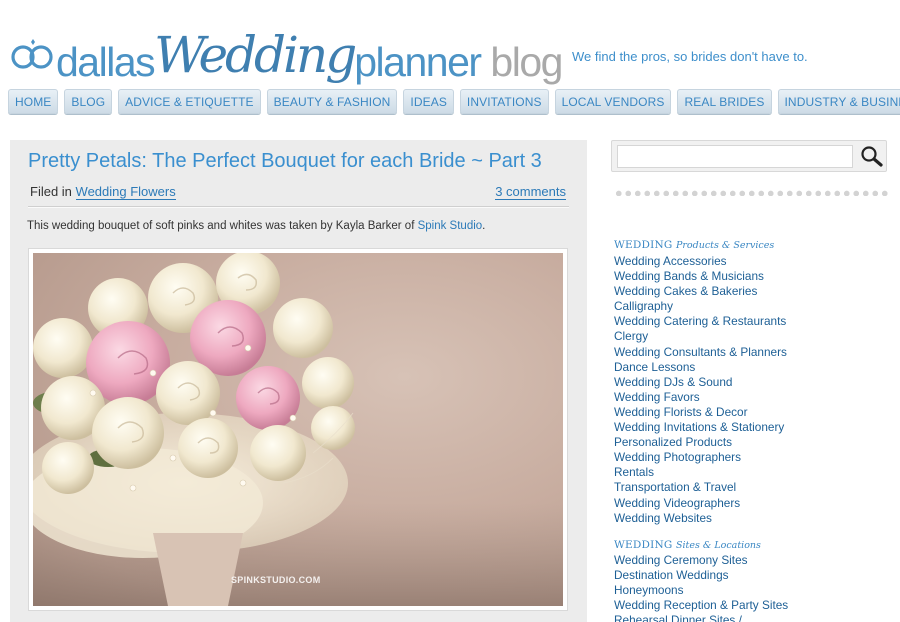  I want to click on list-item: Wedding Favors, so click(700, 397).